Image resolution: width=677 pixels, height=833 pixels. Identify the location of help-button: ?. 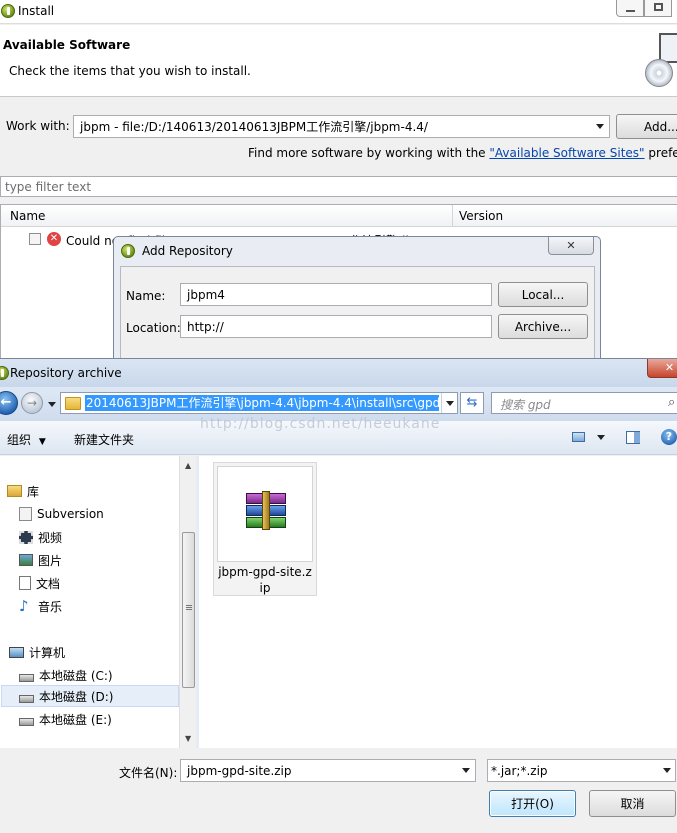
(669, 437).